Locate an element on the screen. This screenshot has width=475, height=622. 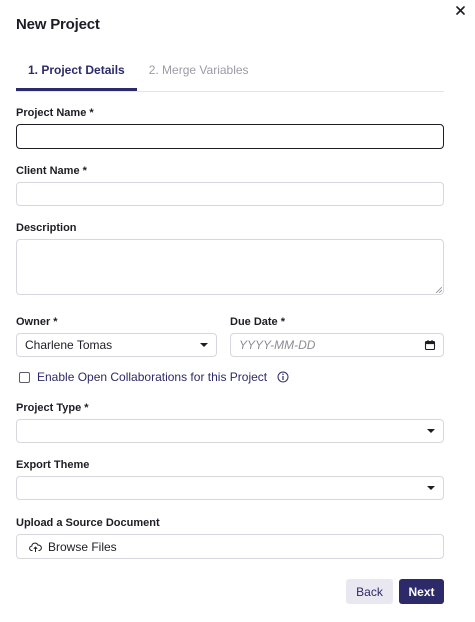
client-name-input is located at coordinates (230, 194).